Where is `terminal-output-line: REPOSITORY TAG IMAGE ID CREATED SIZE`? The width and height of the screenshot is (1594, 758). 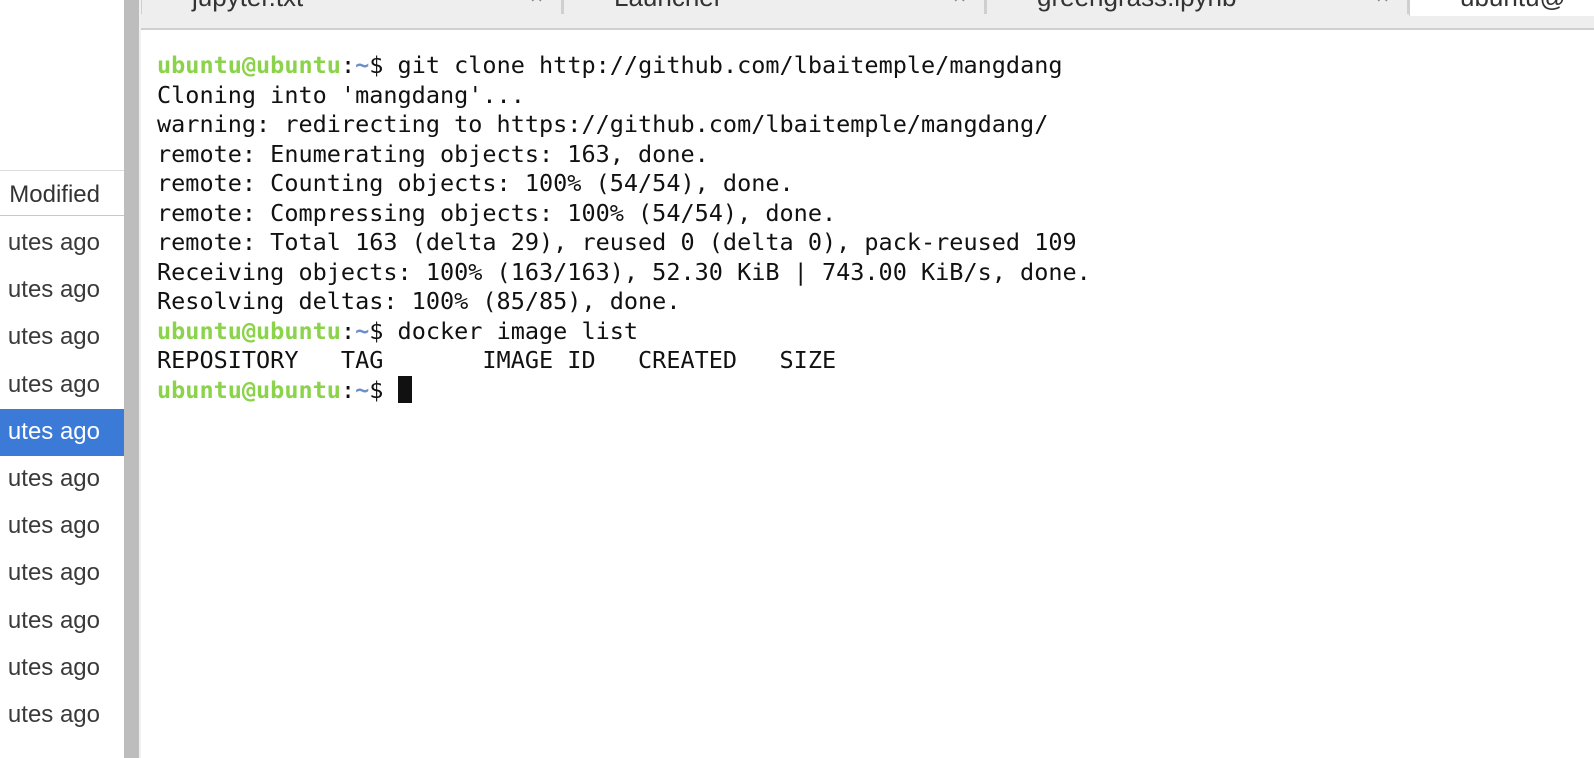
terminal-output-line: REPOSITORY TAG IMAGE ID CREATED SIZE is located at coordinates (497, 360).